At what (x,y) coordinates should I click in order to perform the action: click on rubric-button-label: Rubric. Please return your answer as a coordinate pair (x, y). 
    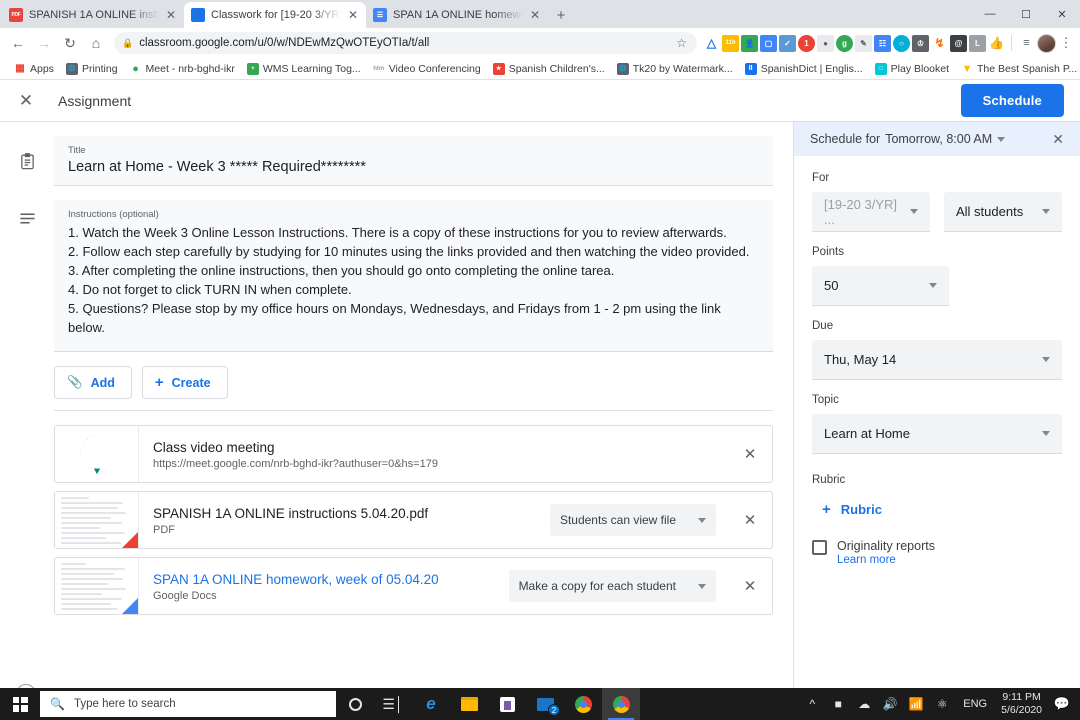
    Looking at the image, I should click on (861, 509).